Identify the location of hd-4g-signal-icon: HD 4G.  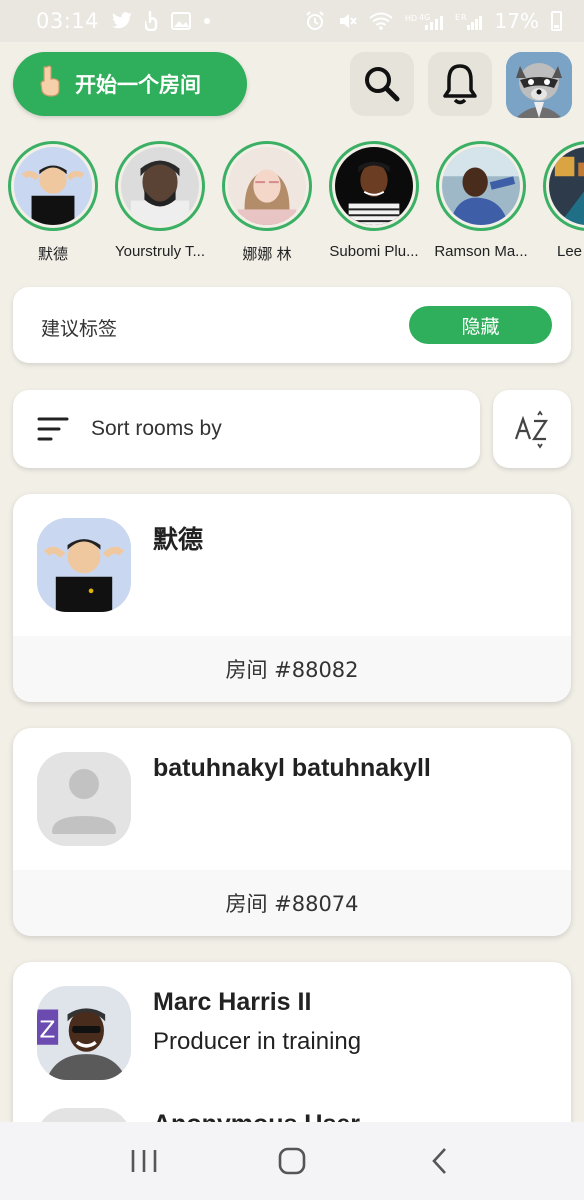
(424, 21).